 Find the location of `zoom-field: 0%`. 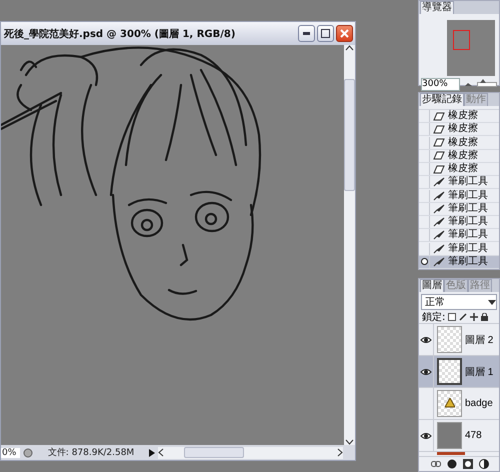

zoom-field: 0% is located at coordinates (10, 453).